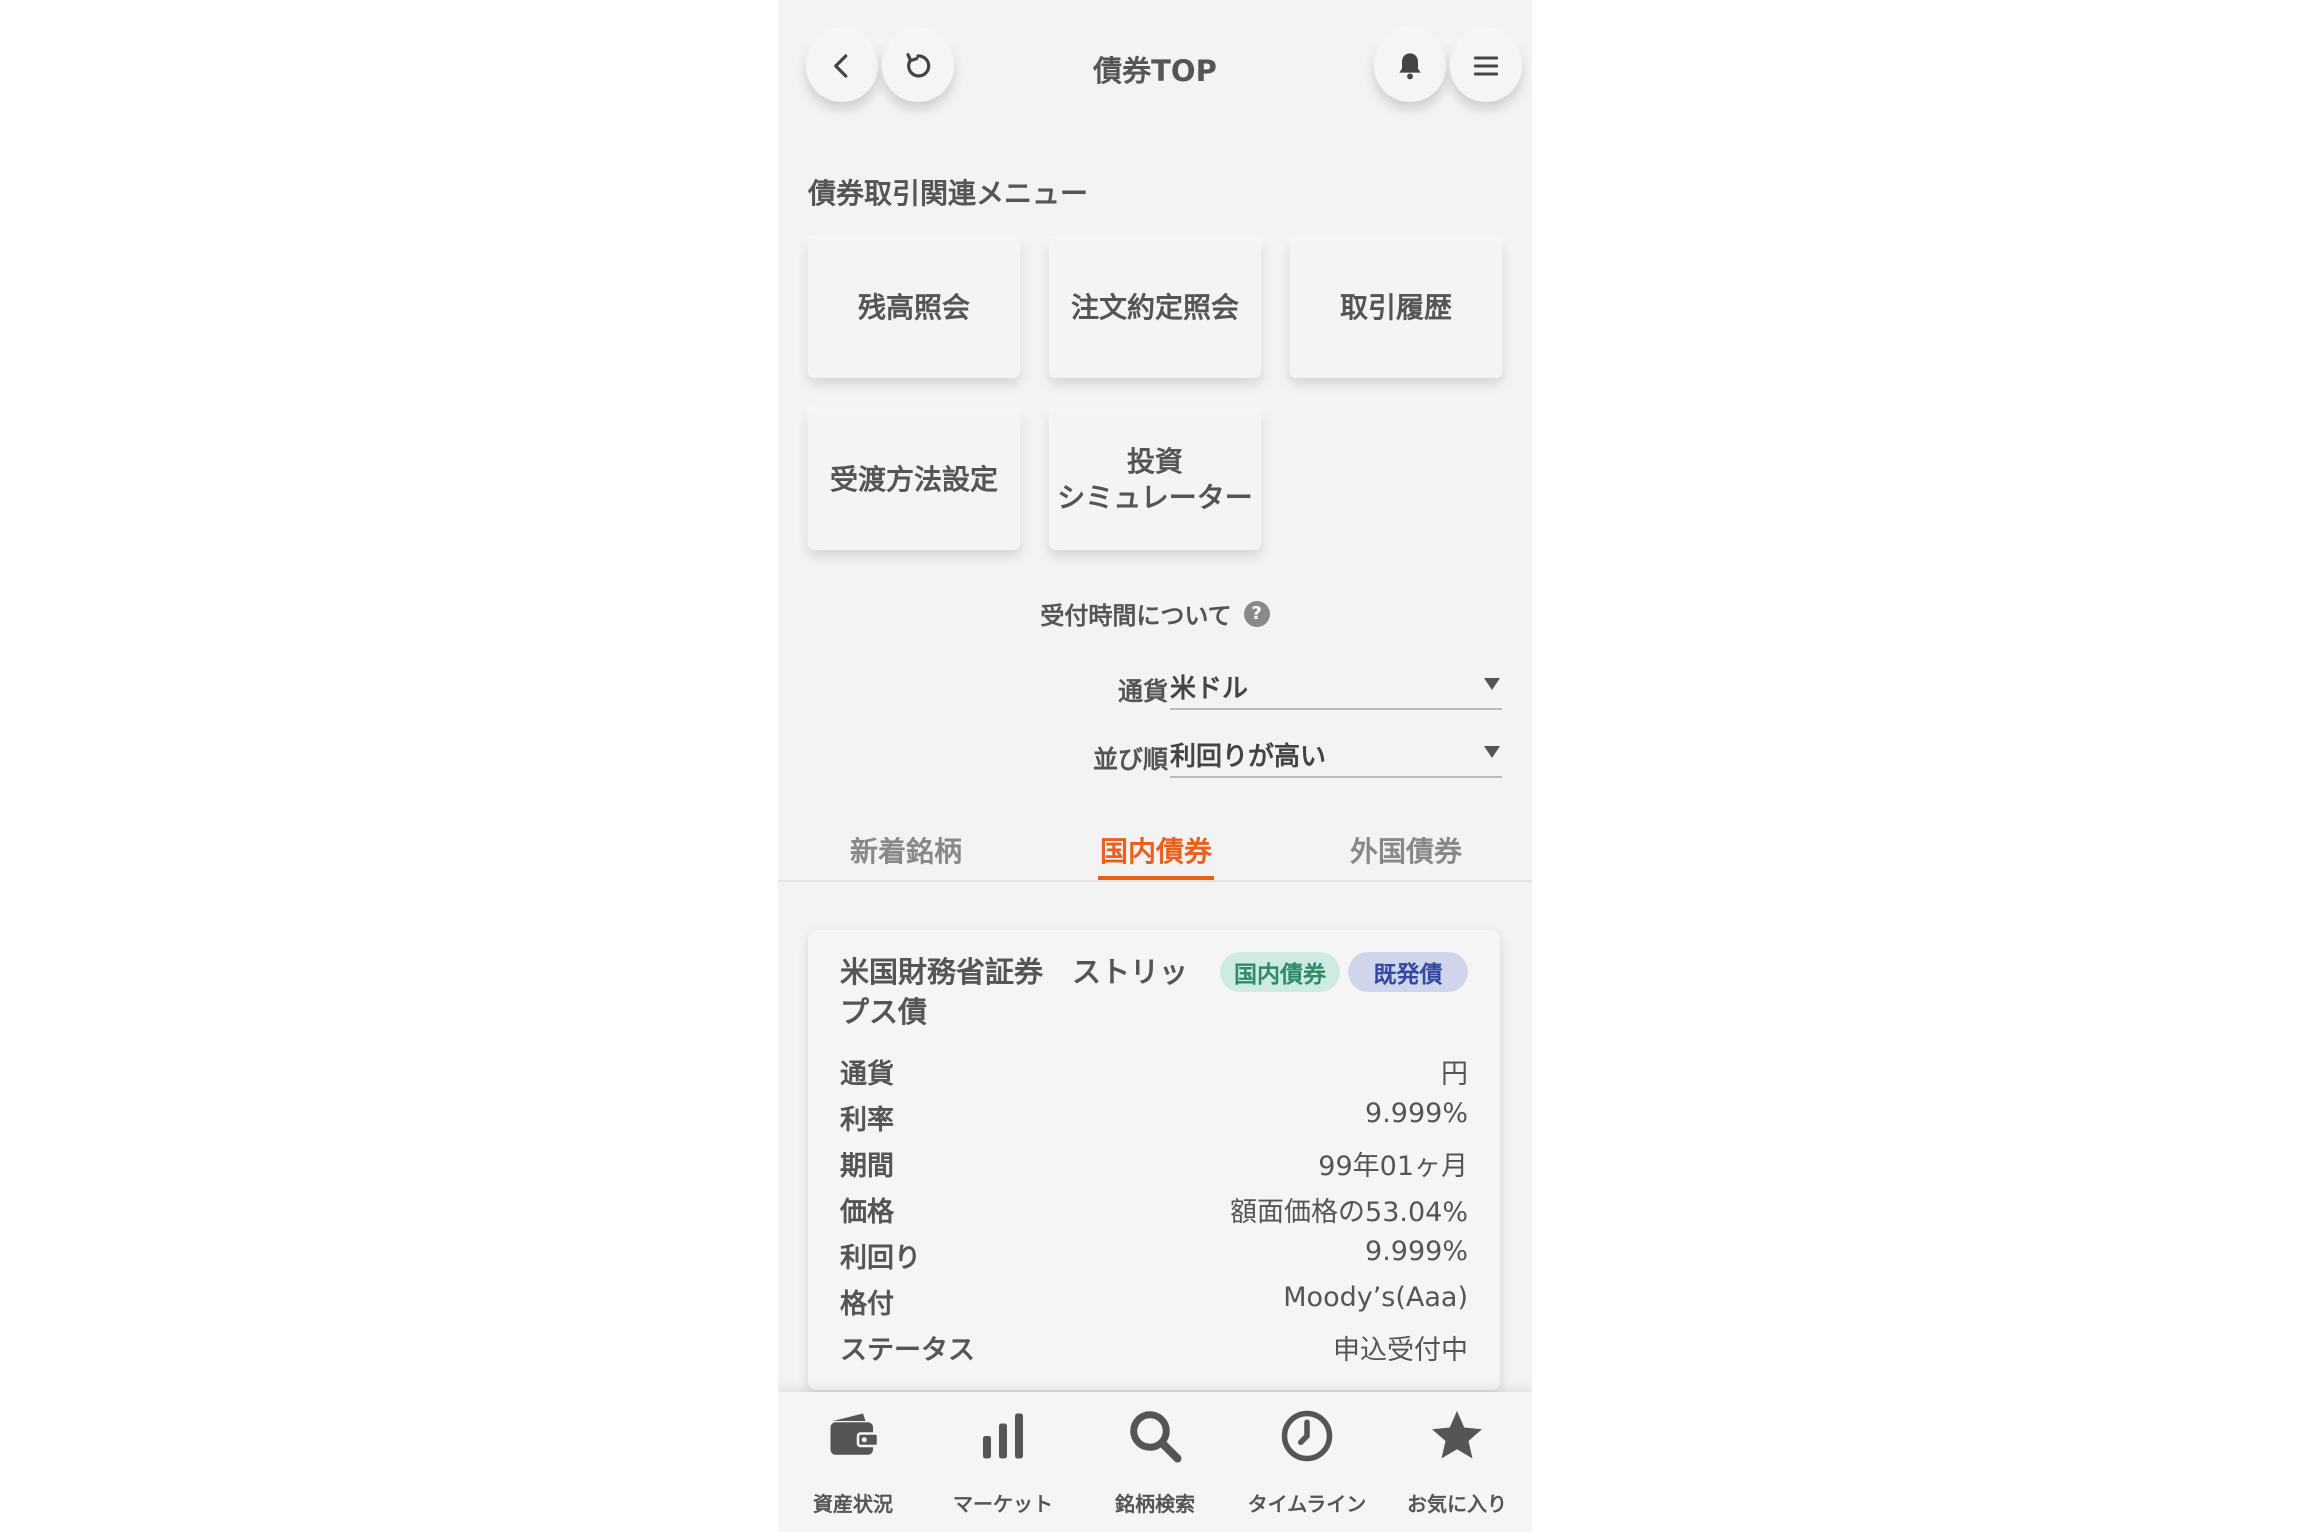  Describe the element at coordinates (1457, 1504) in the screenshot. I see `nav-label: お気に入り` at that location.